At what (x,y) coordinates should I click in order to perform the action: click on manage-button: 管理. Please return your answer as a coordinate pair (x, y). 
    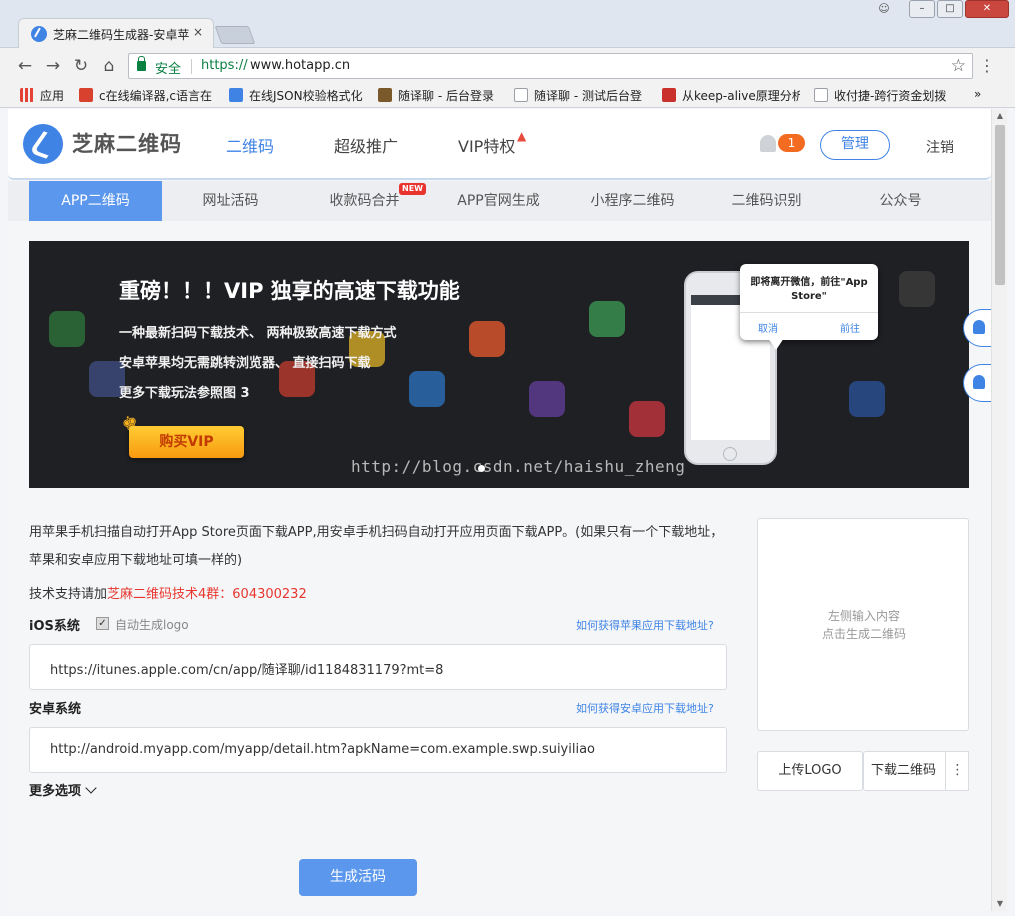
    Looking at the image, I should click on (855, 145).